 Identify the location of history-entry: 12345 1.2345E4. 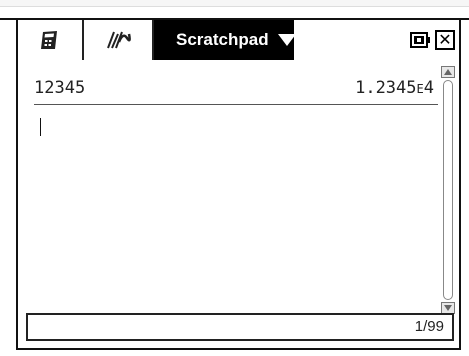
(234, 89).